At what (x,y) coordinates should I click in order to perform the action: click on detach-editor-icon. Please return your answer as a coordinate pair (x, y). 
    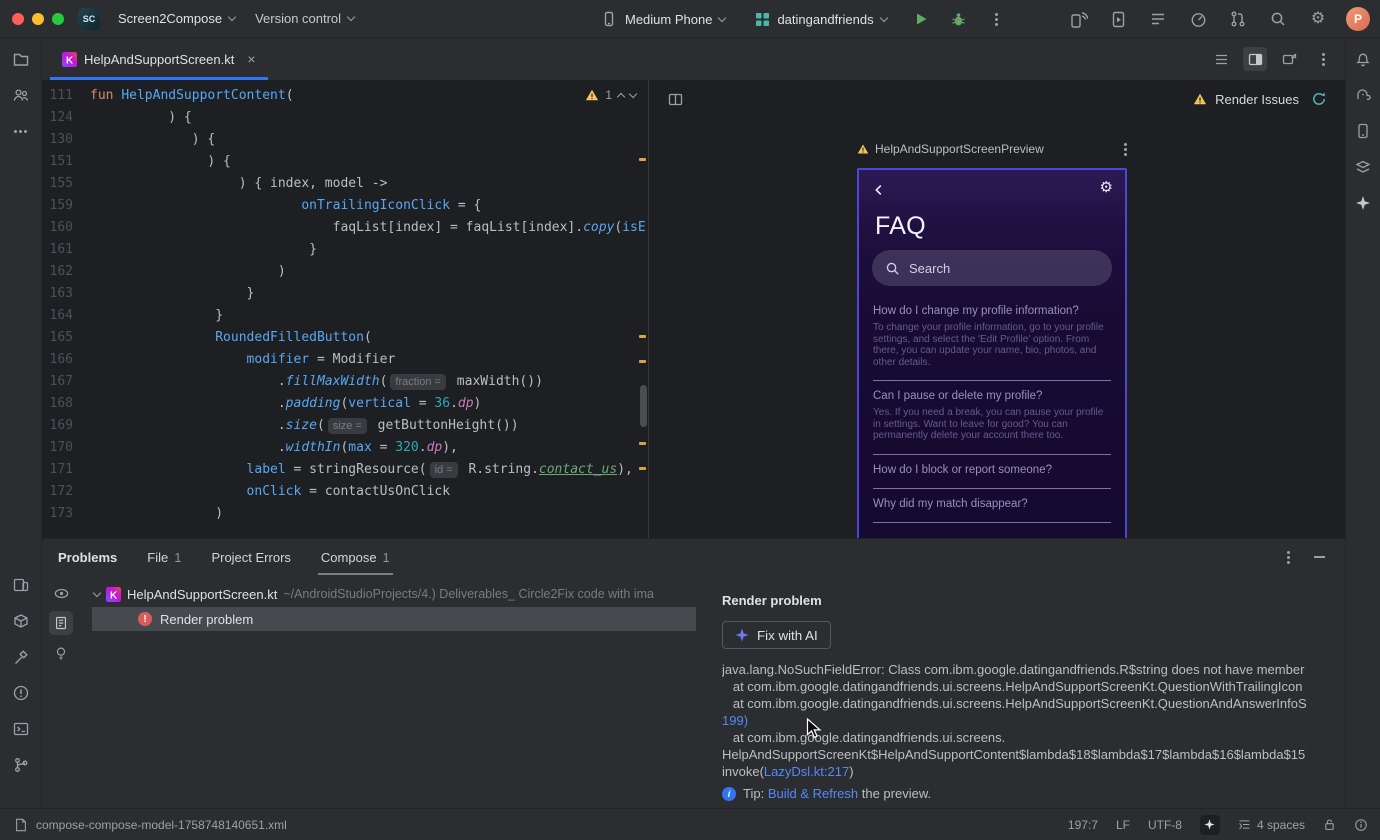
    Looking at the image, I should click on (1289, 59).